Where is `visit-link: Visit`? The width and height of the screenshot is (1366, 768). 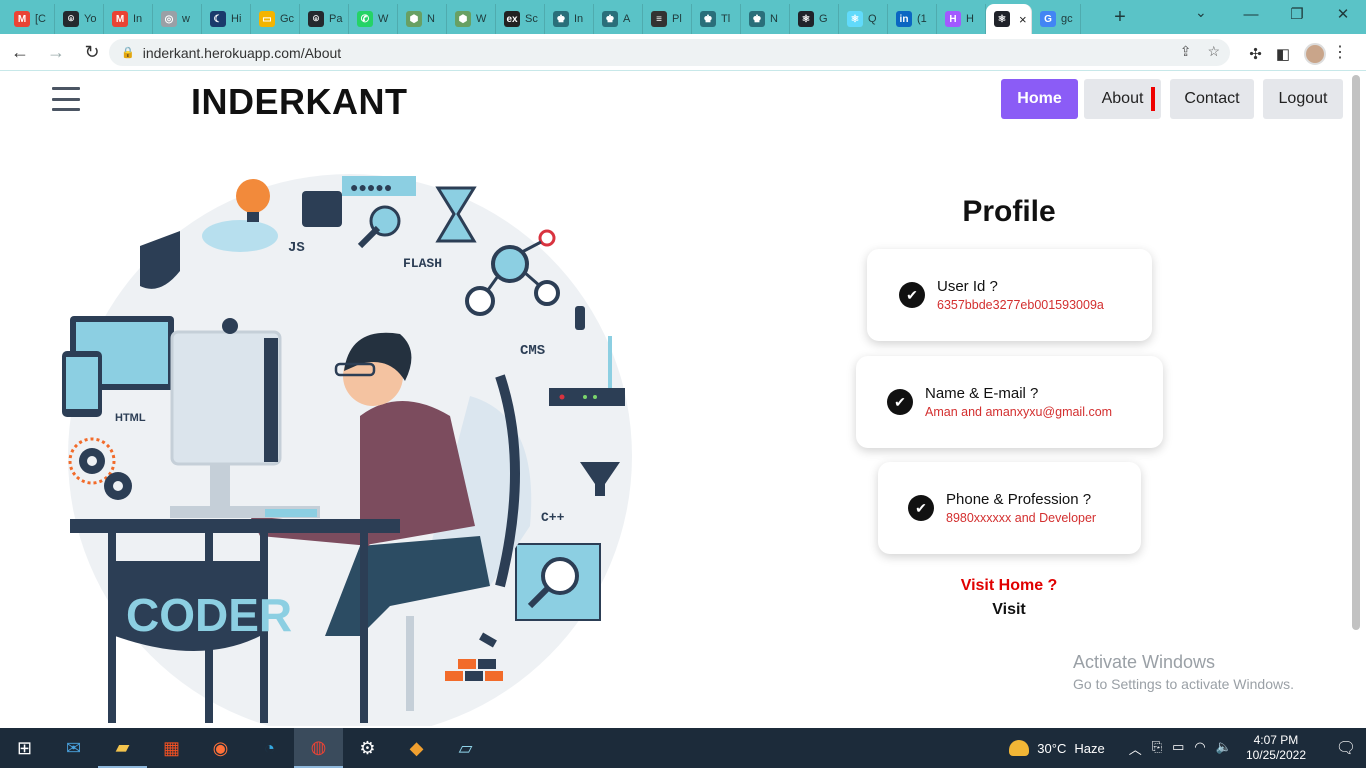 visit-link: Visit is located at coordinates (1009, 610).